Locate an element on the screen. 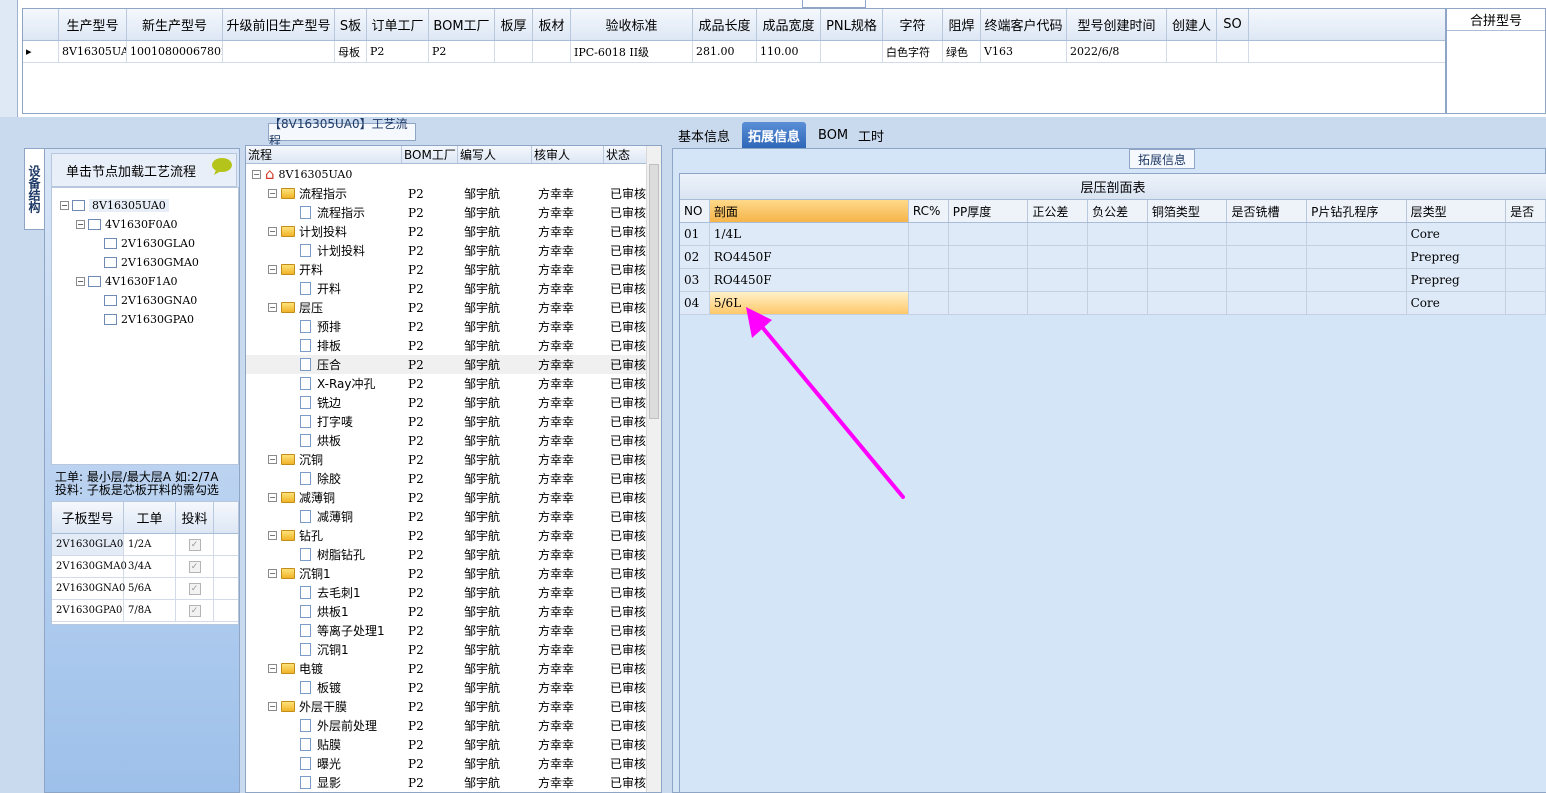 The width and height of the screenshot is (1546, 793). flow-row-step: 曝光 P2 邹宇航 方幸幸 已审核 is located at coordinates (453, 763).